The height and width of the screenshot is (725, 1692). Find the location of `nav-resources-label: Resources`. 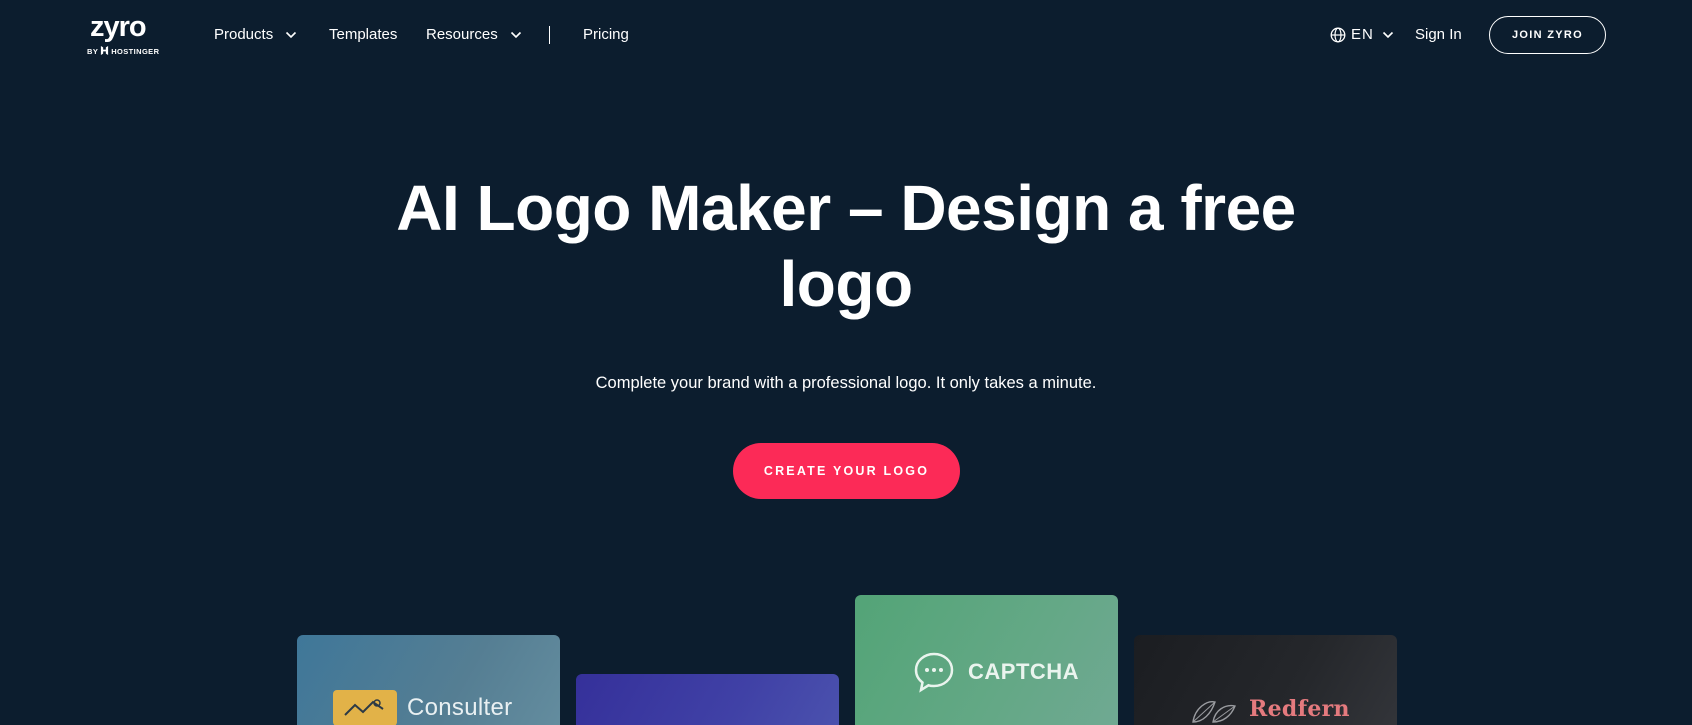

nav-resources-label: Resources is located at coordinates (462, 34).